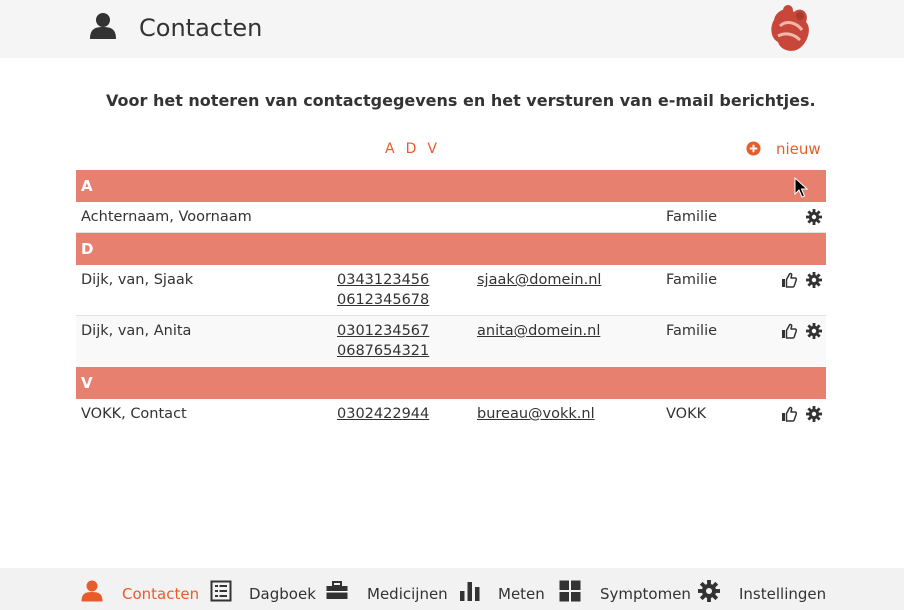 The height and width of the screenshot is (610, 904). Describe the element at coordinates (783, 594) in the screenshot. I see `nav-label: Instellingen` at that location.